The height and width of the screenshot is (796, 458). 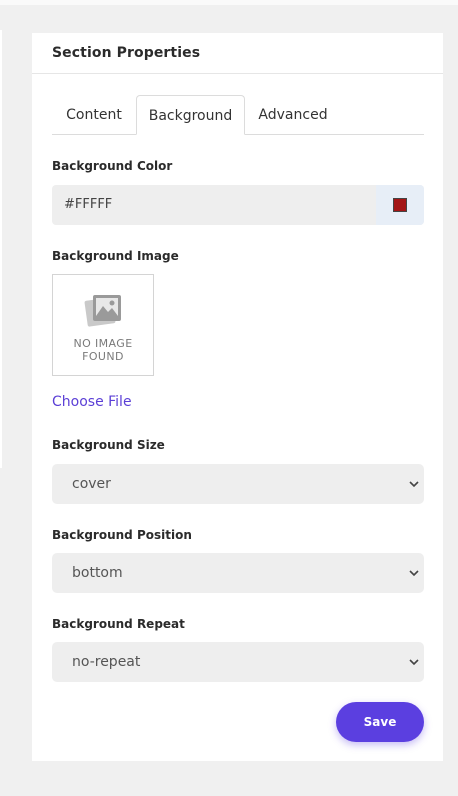 What do you see at coordinates (108, 445) in the screenshot?
I see `background-size-label: Background Size` at bounding box center [108, 445].